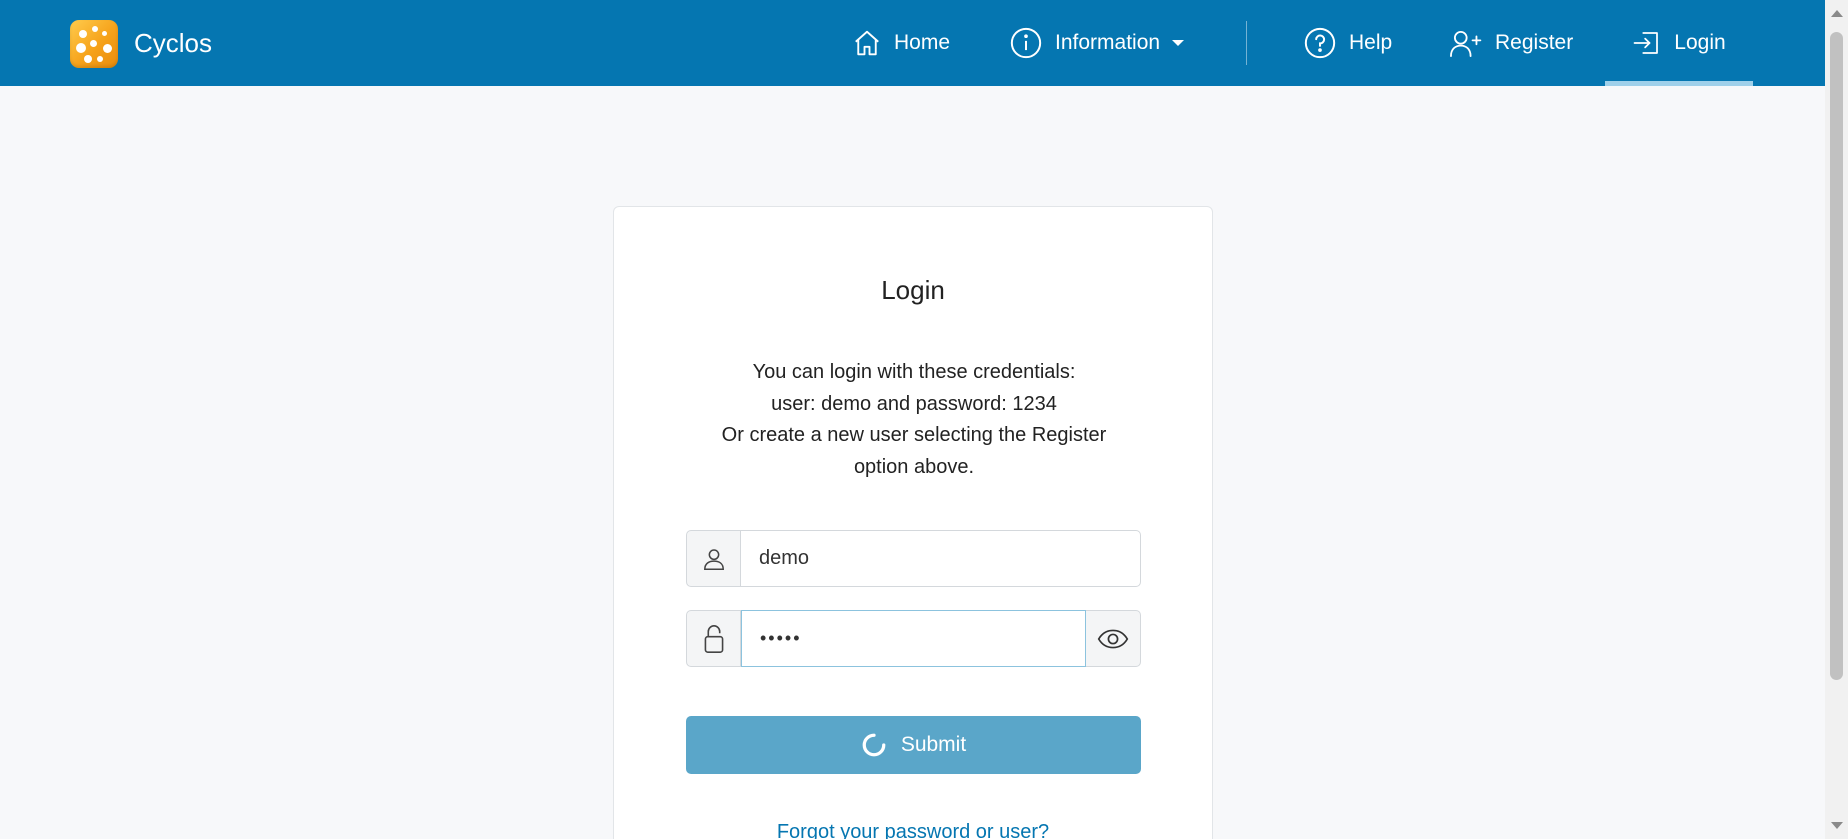 This screenshot has width=1848, height=839. What do you see at coordinates (914, 466) in the screenshot?
I see `info-line: option above.` at bounding box center [914, 466].